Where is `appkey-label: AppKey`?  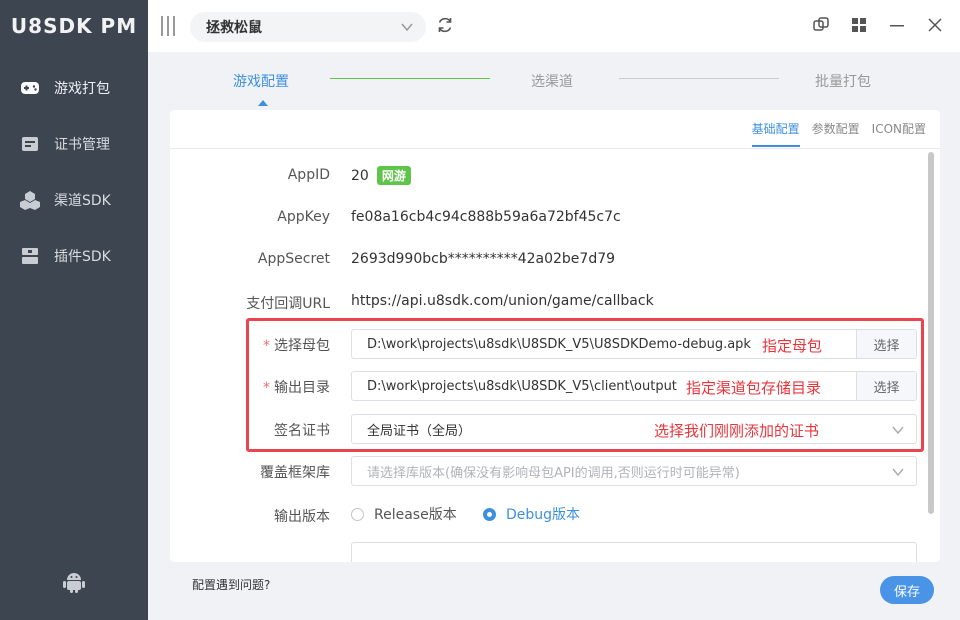
appkey-label: AppKey is located at coordinates (303, 217).